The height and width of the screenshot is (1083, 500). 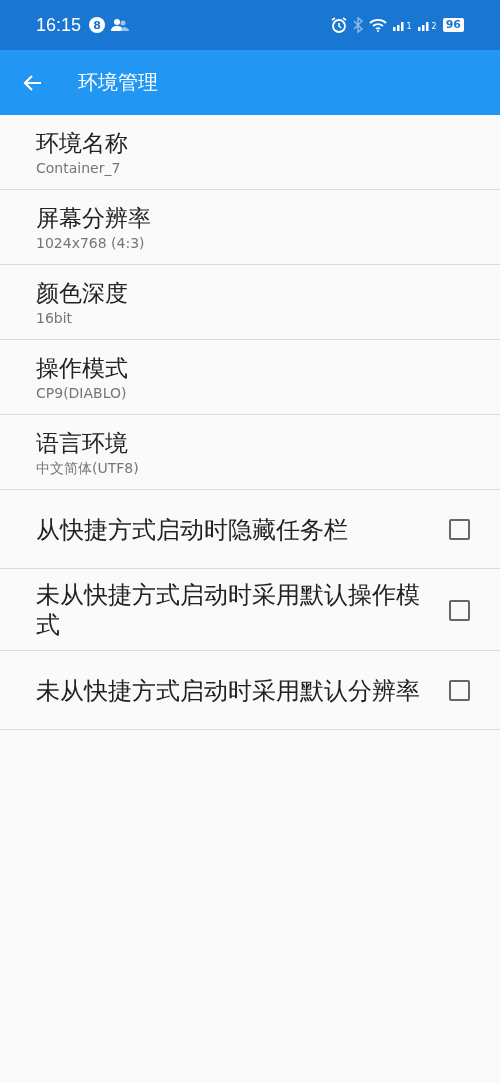 What do you see at coordinates (192, 529) in the screenshot?
I see `setting-title: 从快捷方式启动时隐藏任务栏` at bounding box center [192, 529].